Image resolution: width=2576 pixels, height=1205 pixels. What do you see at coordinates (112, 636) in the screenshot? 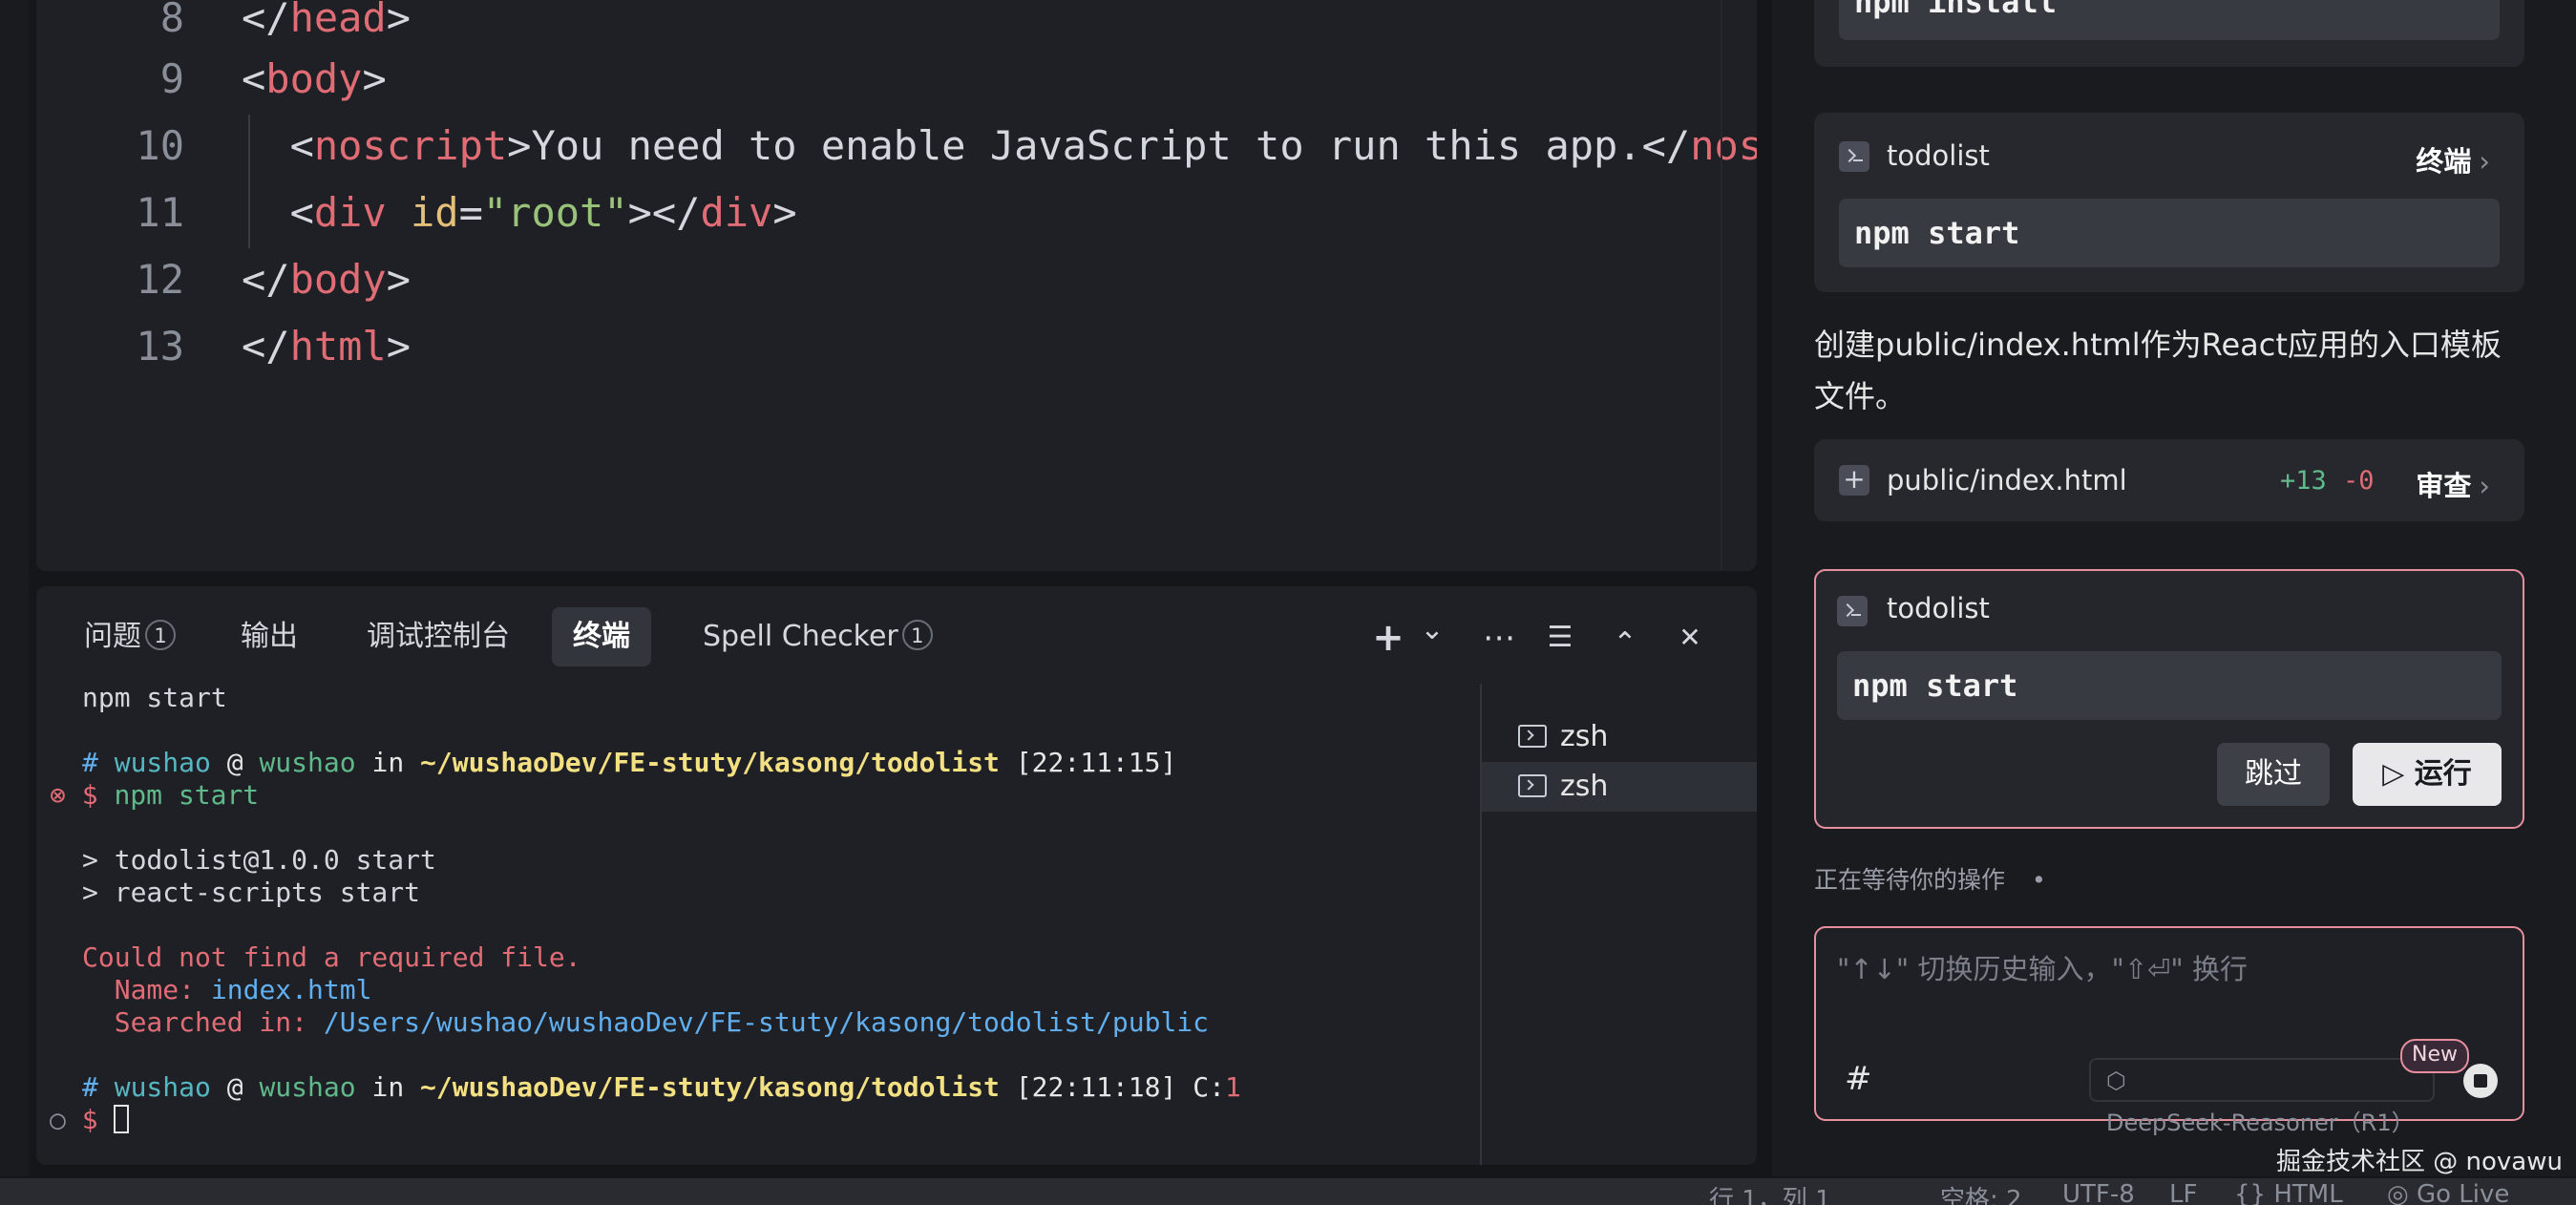
I see `tab-label: 问题` at bounding box center [112, 636].